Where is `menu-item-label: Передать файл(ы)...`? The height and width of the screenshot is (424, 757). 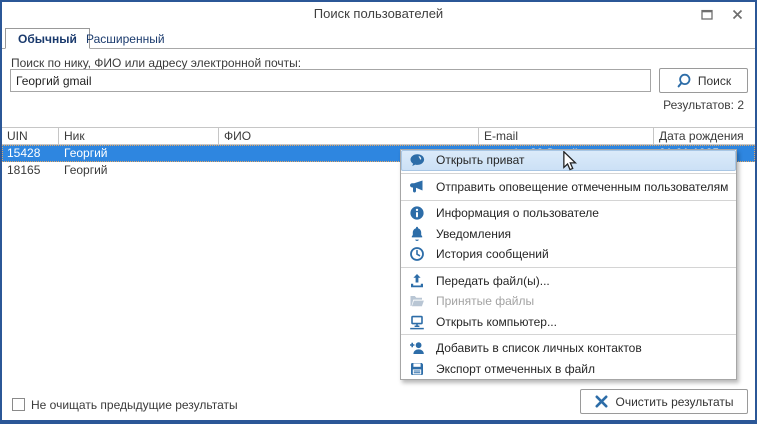 menu-item-label: Передать файл(ы)... is located at coordinates (493, 280).